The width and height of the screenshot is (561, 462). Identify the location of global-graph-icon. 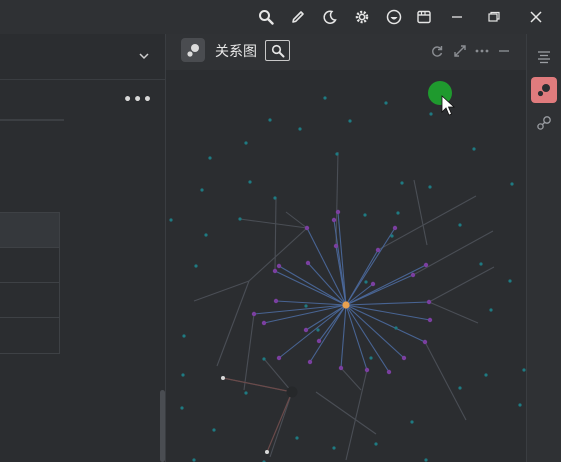
(544, 123).